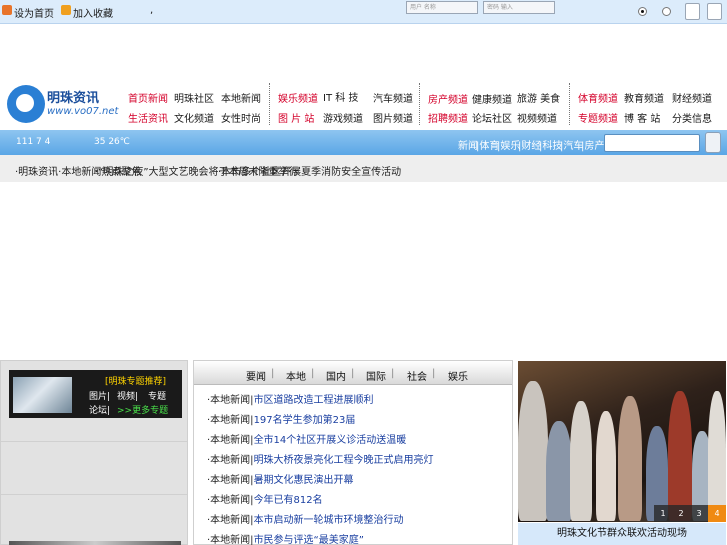  I want to click on nav-item: 明珠社区, so click(194, 97).